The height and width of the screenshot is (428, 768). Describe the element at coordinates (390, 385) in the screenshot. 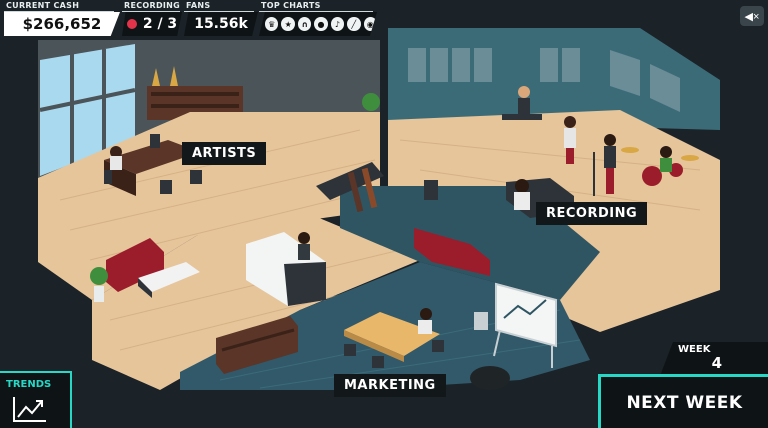

I see `room-label-marketing: MARKETING` at that location.